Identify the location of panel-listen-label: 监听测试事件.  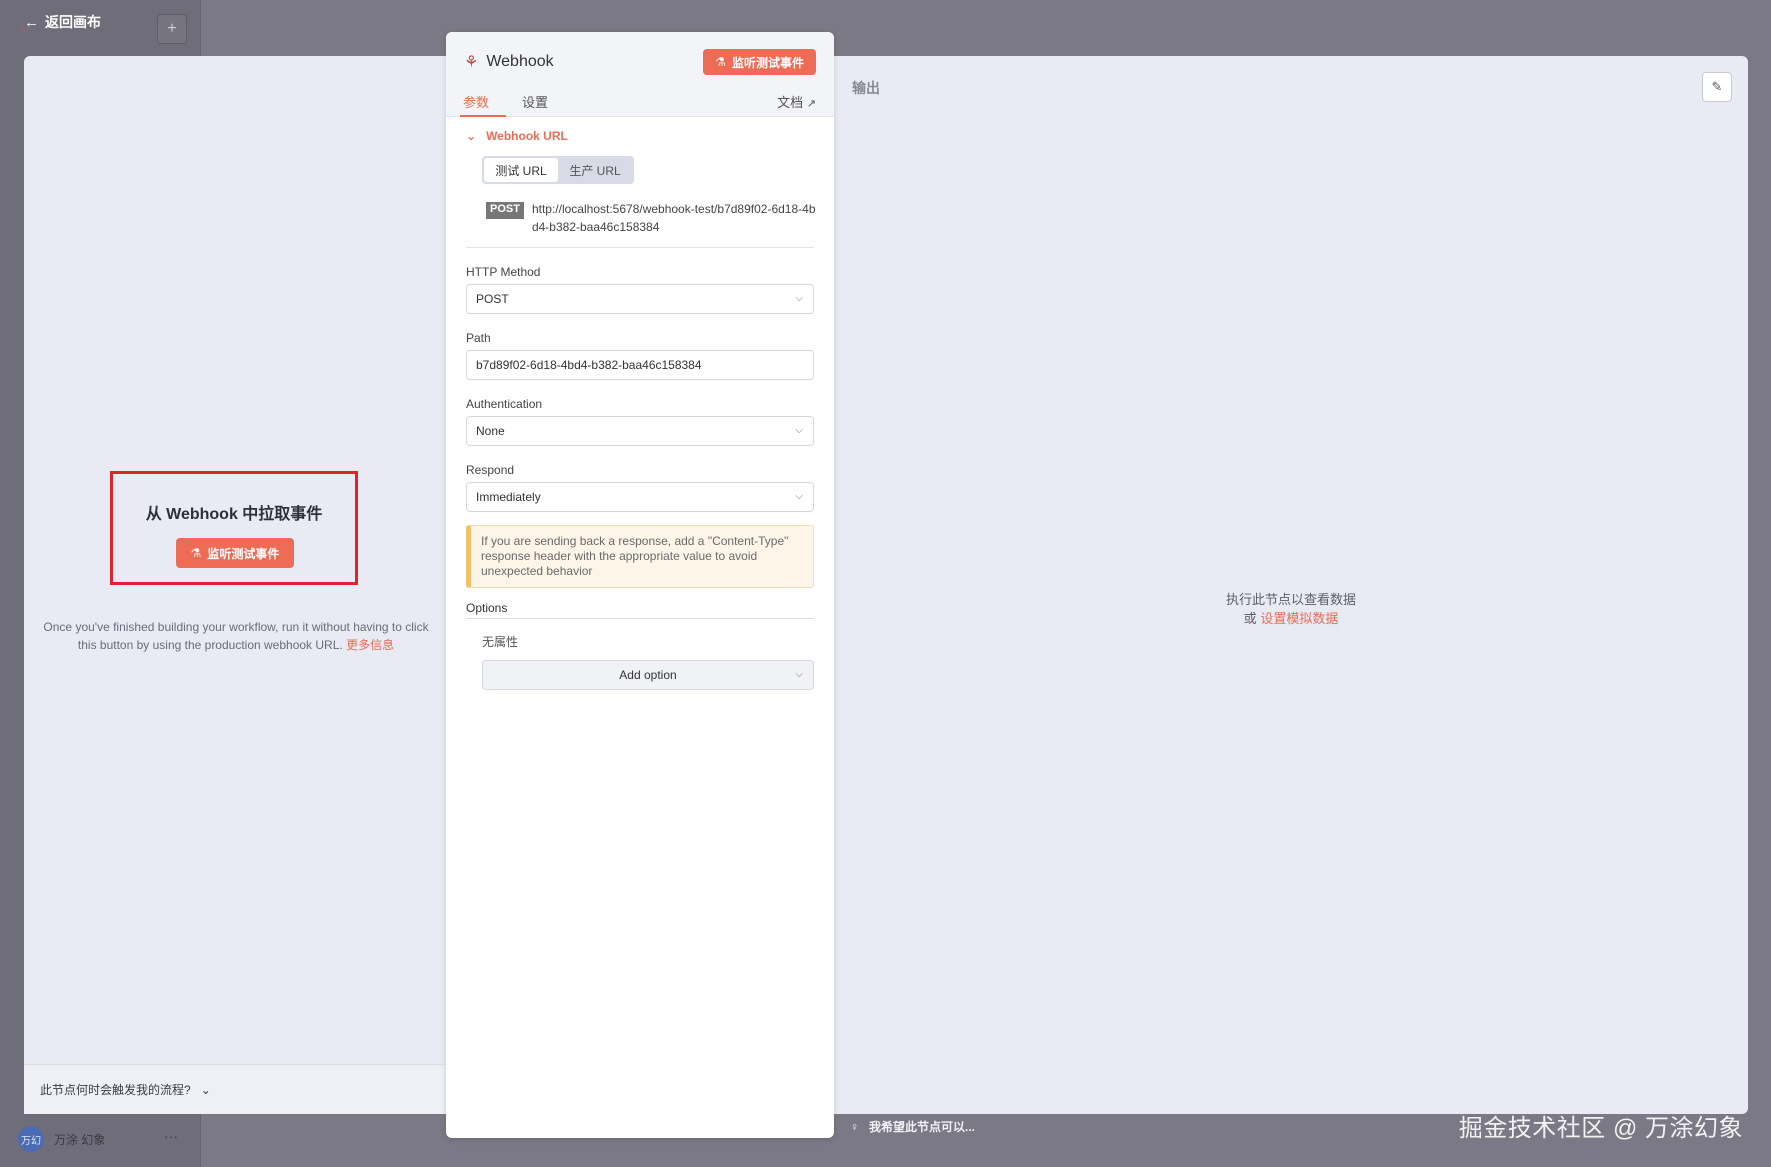
(767, 62).